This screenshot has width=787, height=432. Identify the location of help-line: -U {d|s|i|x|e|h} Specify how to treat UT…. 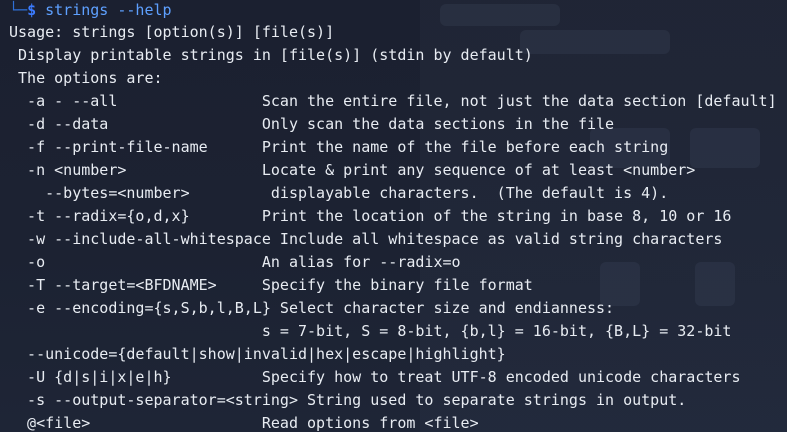
(375, 377).